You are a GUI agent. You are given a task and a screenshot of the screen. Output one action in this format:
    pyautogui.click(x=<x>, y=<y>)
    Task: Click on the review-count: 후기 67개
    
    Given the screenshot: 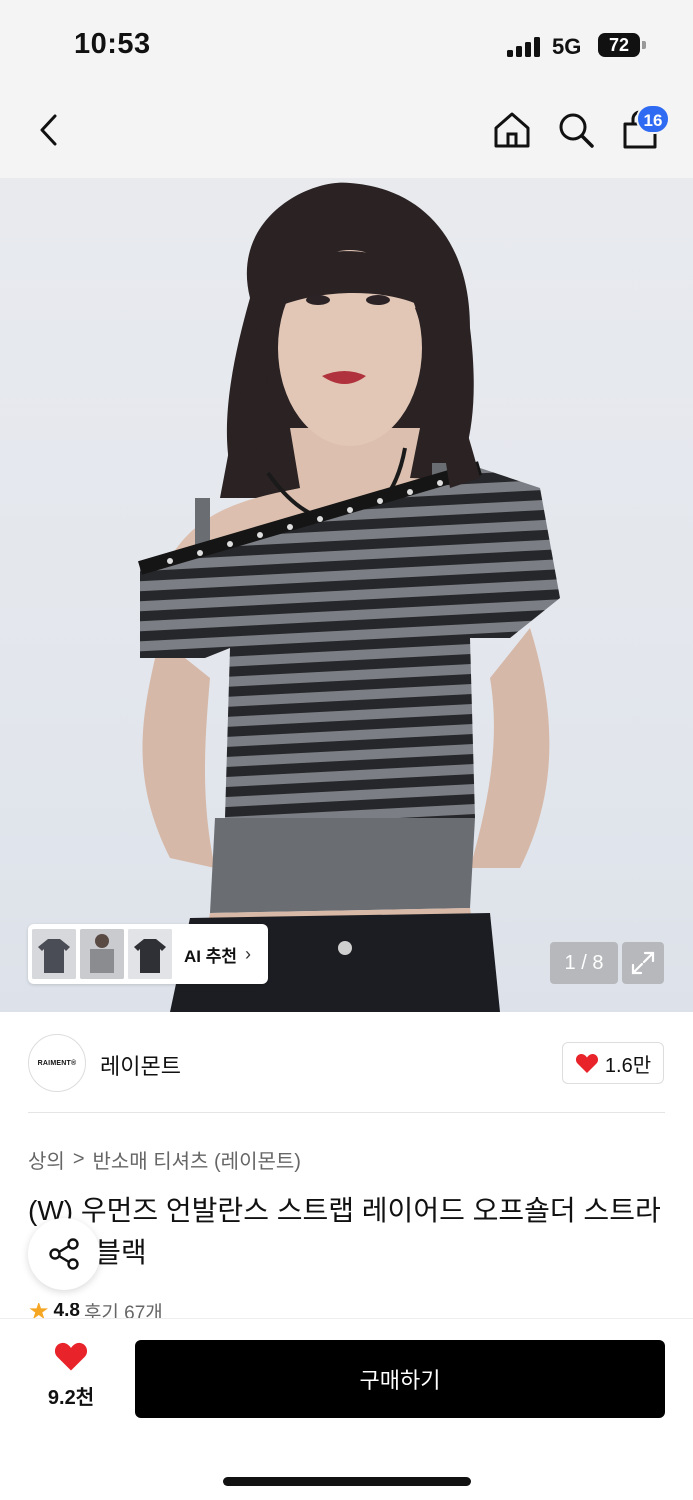 What is the action you would take?
    pyautogui.click(x=123, y=1311)
    